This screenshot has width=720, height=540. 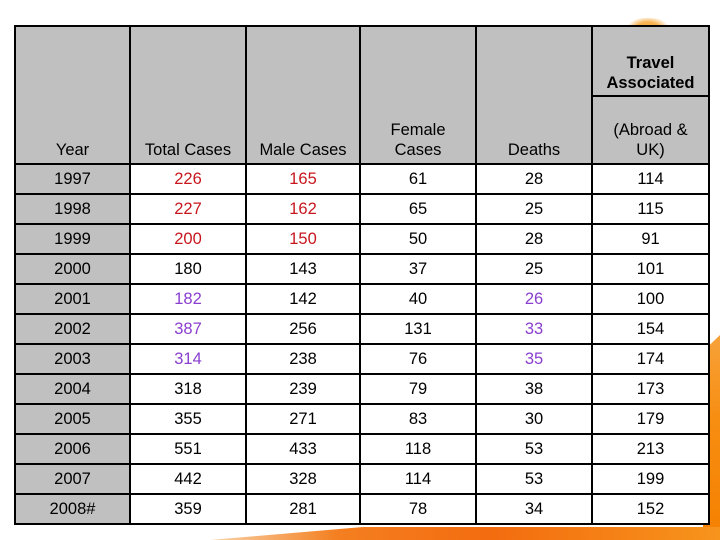 I want to click on cell-travel: 152, so click(x=650, y=509).